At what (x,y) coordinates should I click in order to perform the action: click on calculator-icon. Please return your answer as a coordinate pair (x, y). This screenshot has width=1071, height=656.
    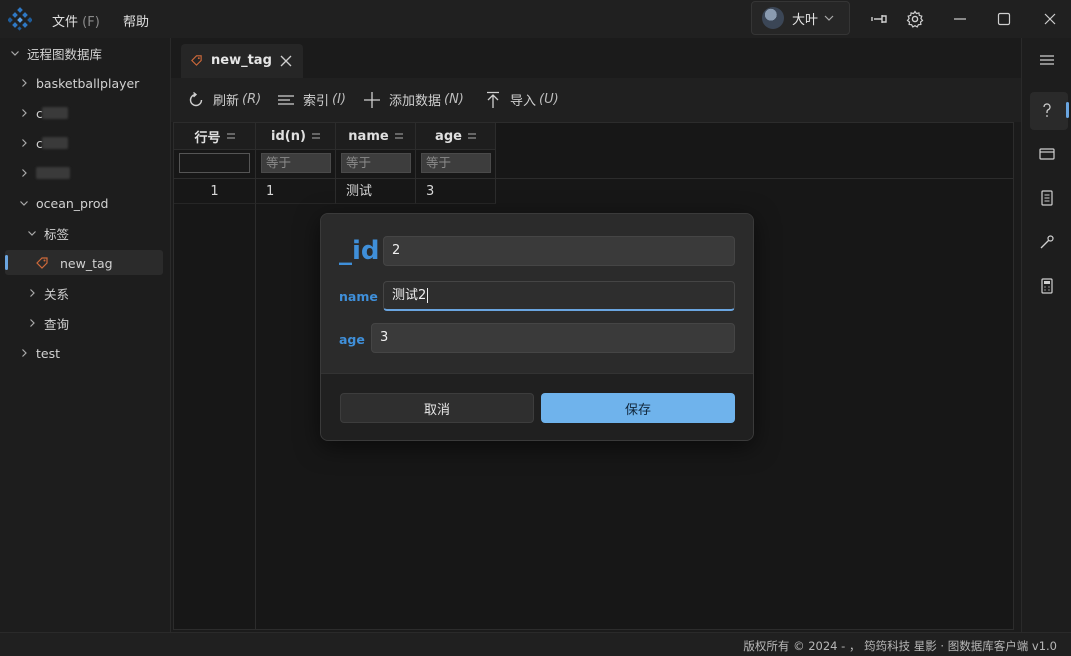
    Looking at the image, I should click on (1047, 286).